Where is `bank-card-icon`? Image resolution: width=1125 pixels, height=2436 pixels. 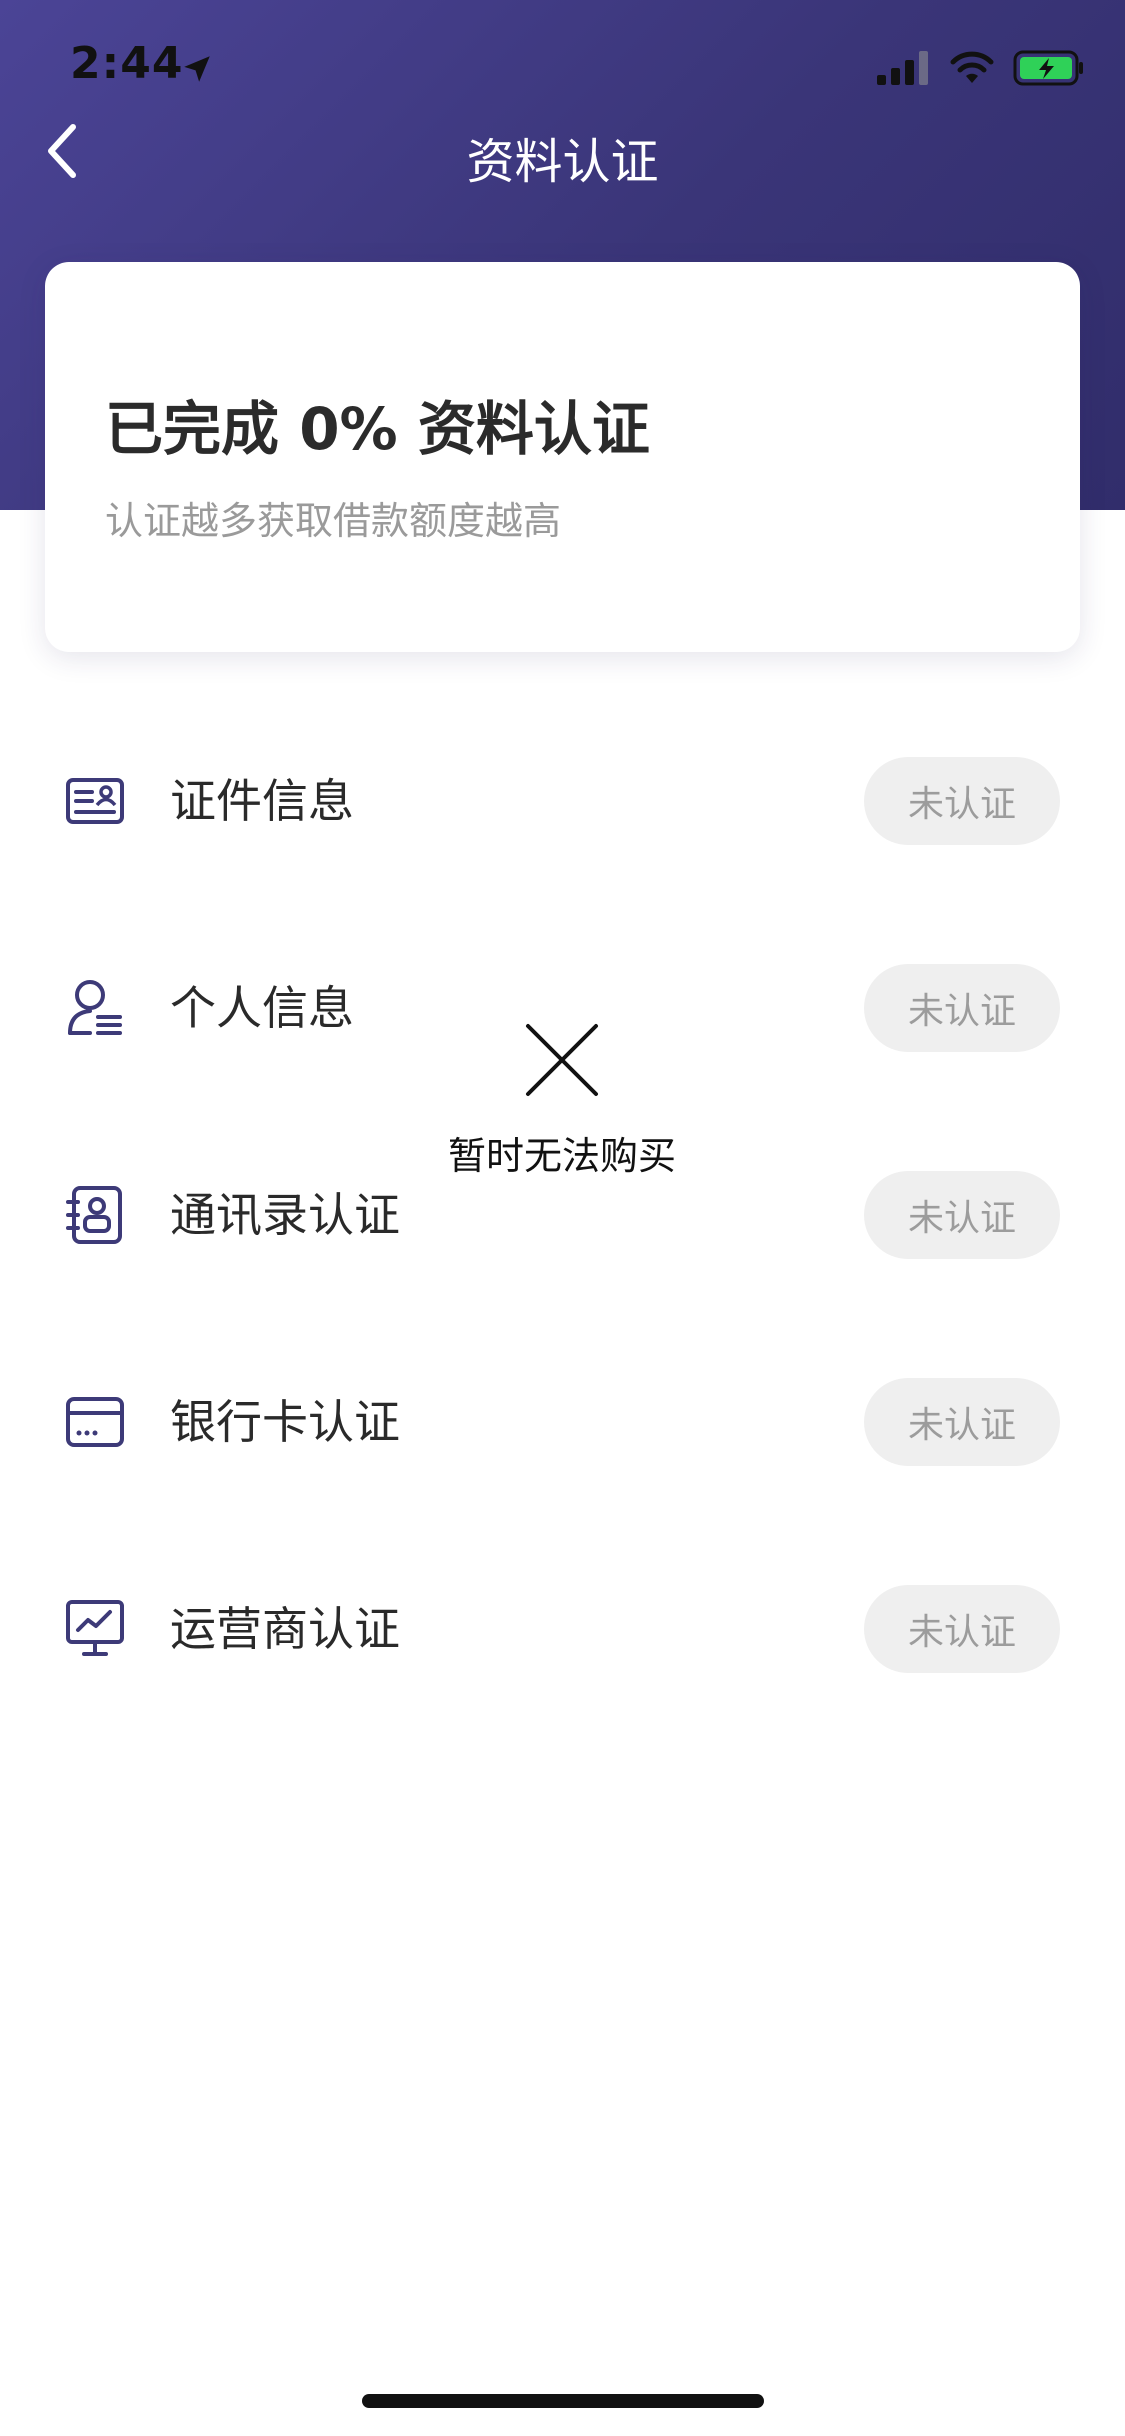
bank-card-icon is located at coordinates (95, 1422).